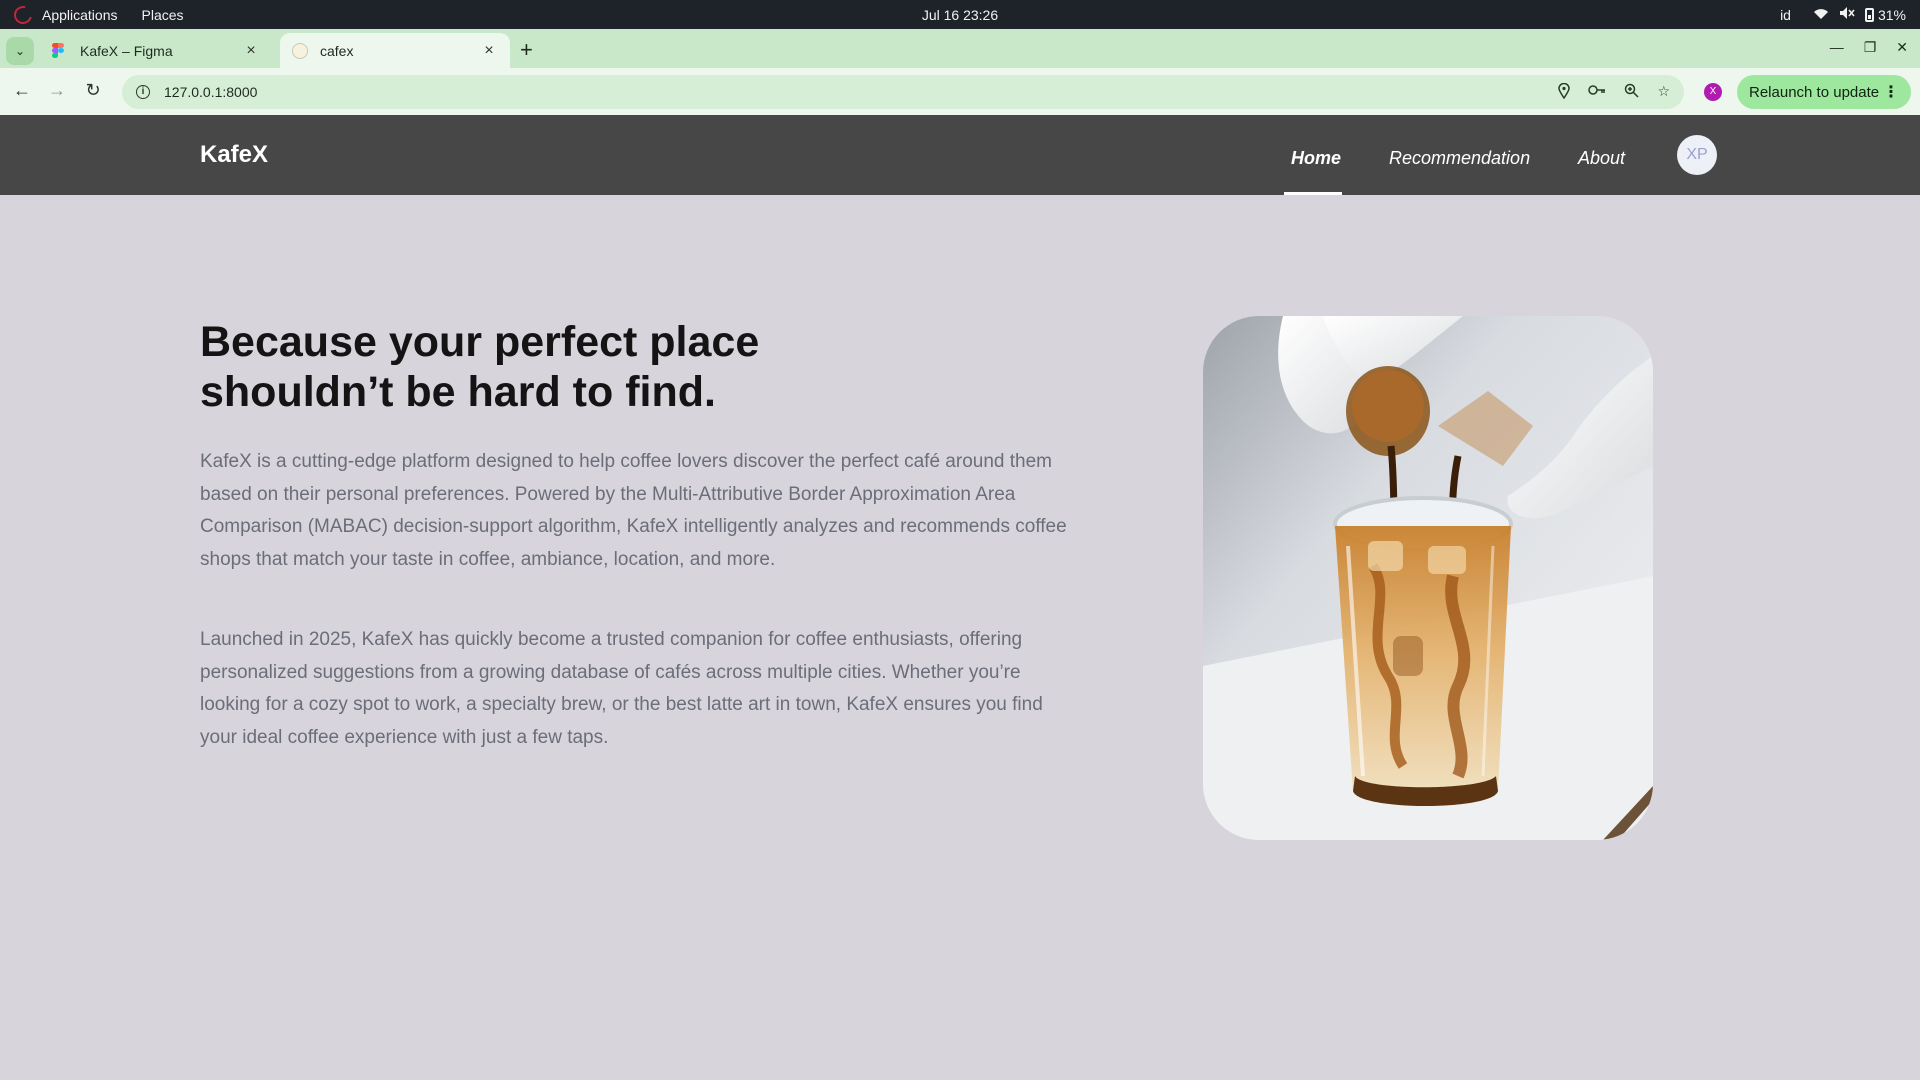 The height and width of the screenshot is (1080, 1920). I want to click on restore-icon: ❐, so click(1870, 47).